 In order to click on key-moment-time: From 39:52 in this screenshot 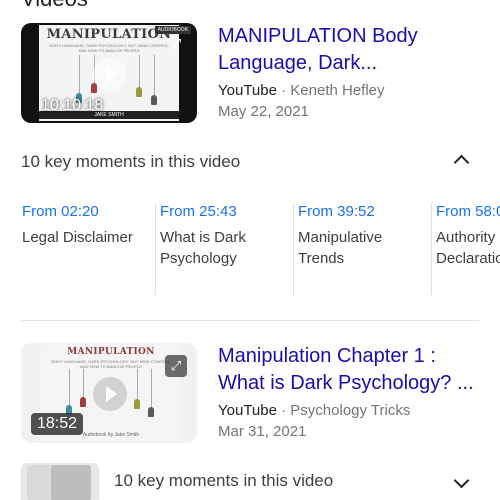, I will do `click(336, 211)`.